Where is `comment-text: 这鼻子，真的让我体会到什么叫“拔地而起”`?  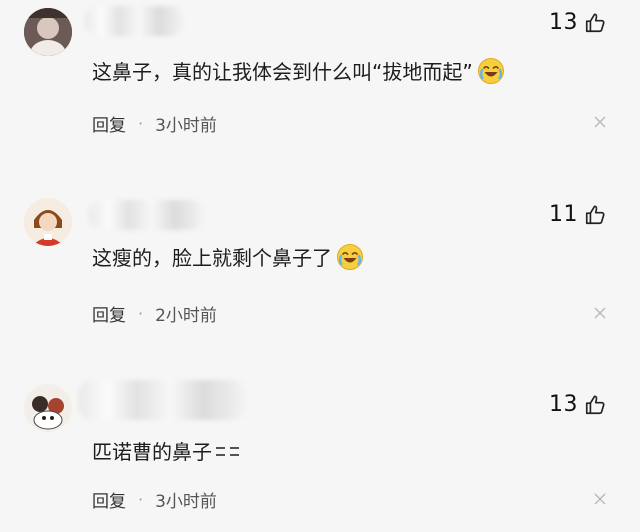 comment-text: 这鼻子，真的让我体会到什么叫“拔地而起” is located at coordinates (298, 70).